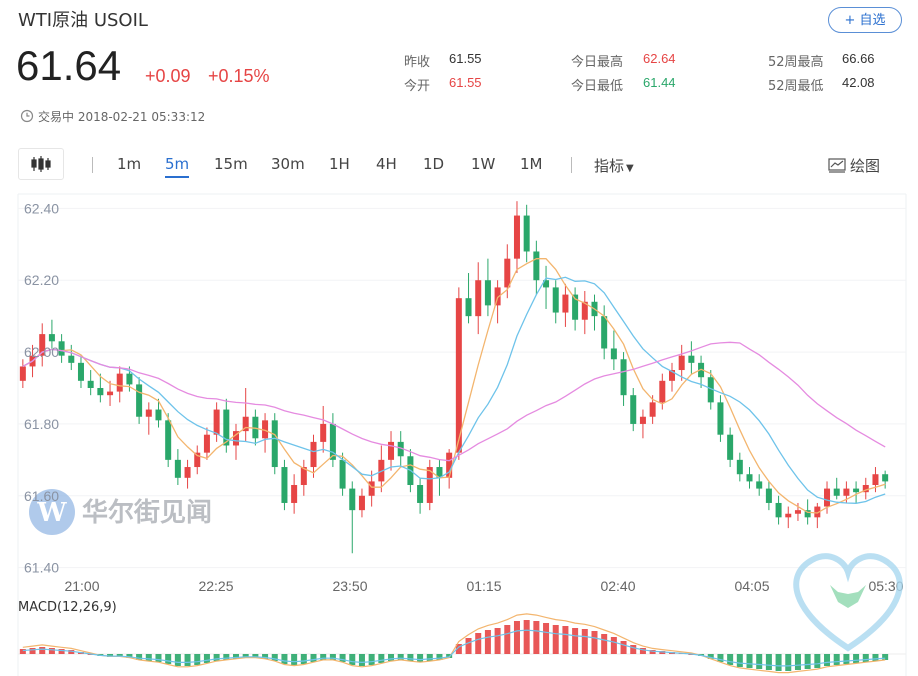 The width and height of the screenshot is (918, 676). I want to click on heart-badge-icon, so click(848, 602).